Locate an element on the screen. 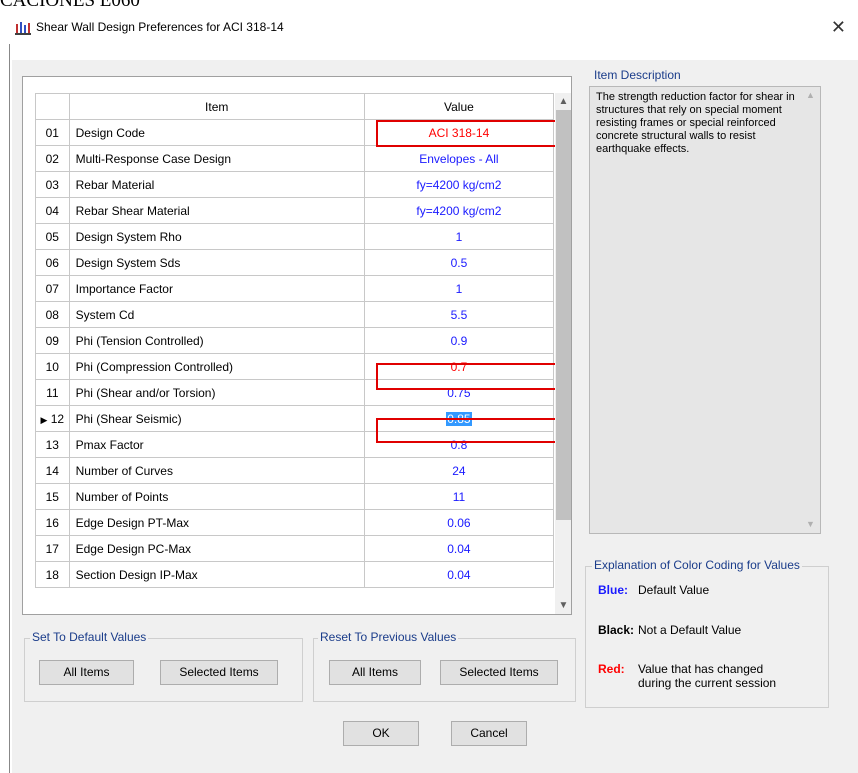 The width and height of the screenshot is (858, 773). table-row: 04 Rebar Shear Material fy=4200 kg/cm2 is located at coordinates (295, 210).